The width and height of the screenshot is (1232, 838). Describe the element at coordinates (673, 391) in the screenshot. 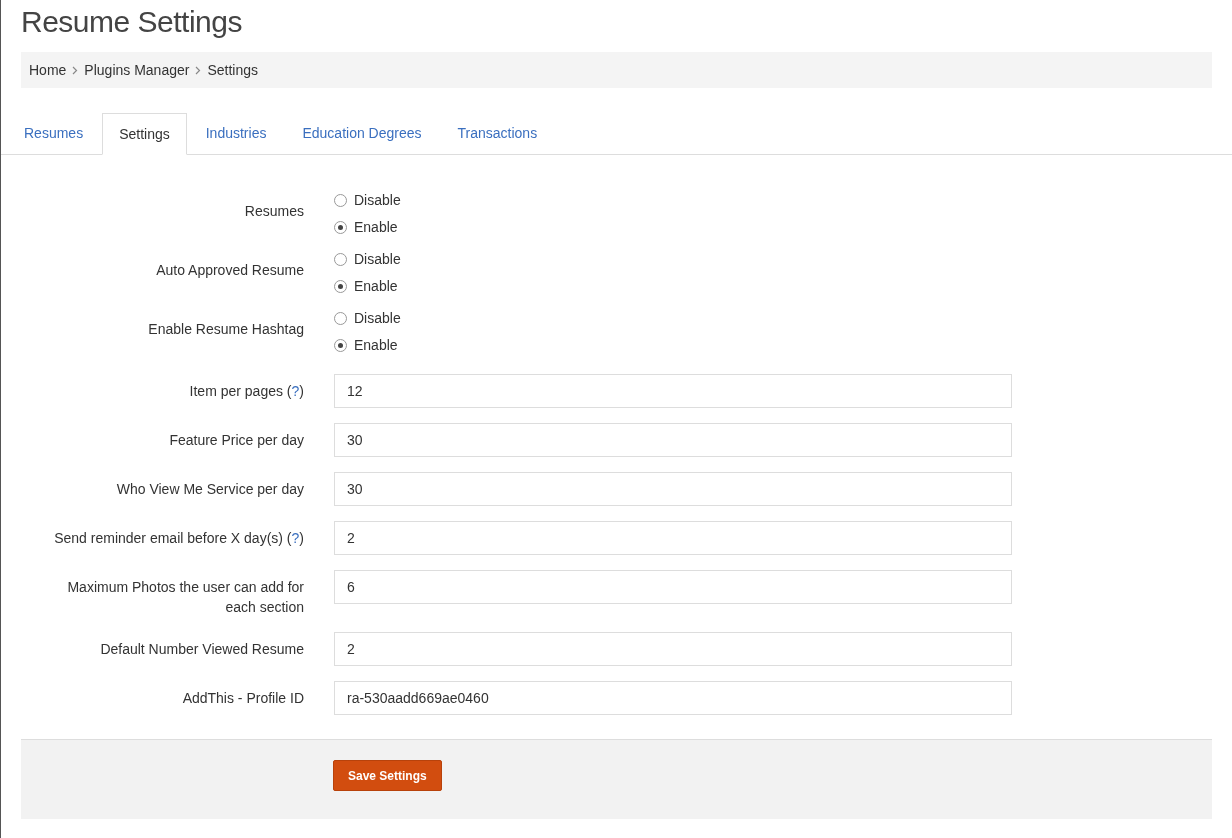

I see `input-field: 12` at that location.